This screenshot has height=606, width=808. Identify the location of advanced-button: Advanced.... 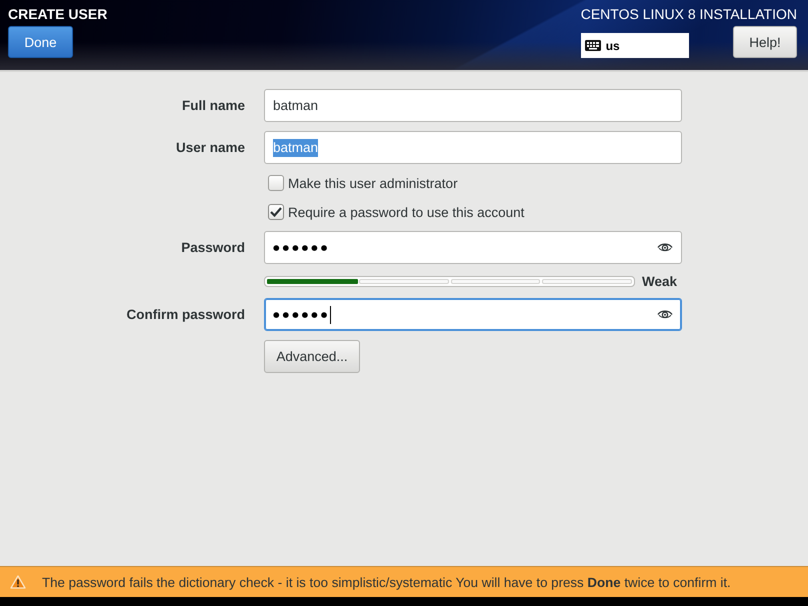
(312, 356).